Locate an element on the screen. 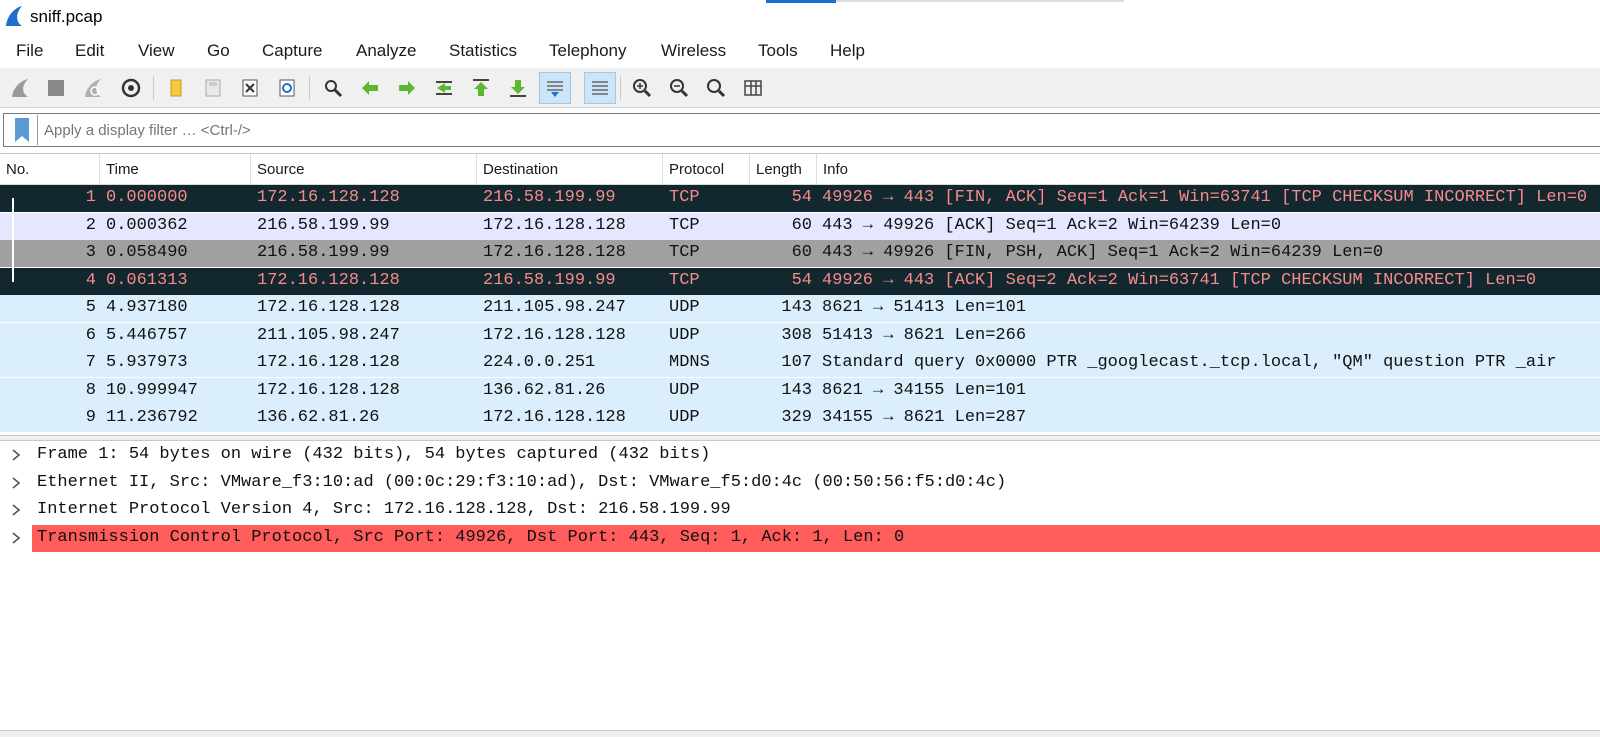  packet-cell-protocol: MDNS is located at coordinates (689, 362).